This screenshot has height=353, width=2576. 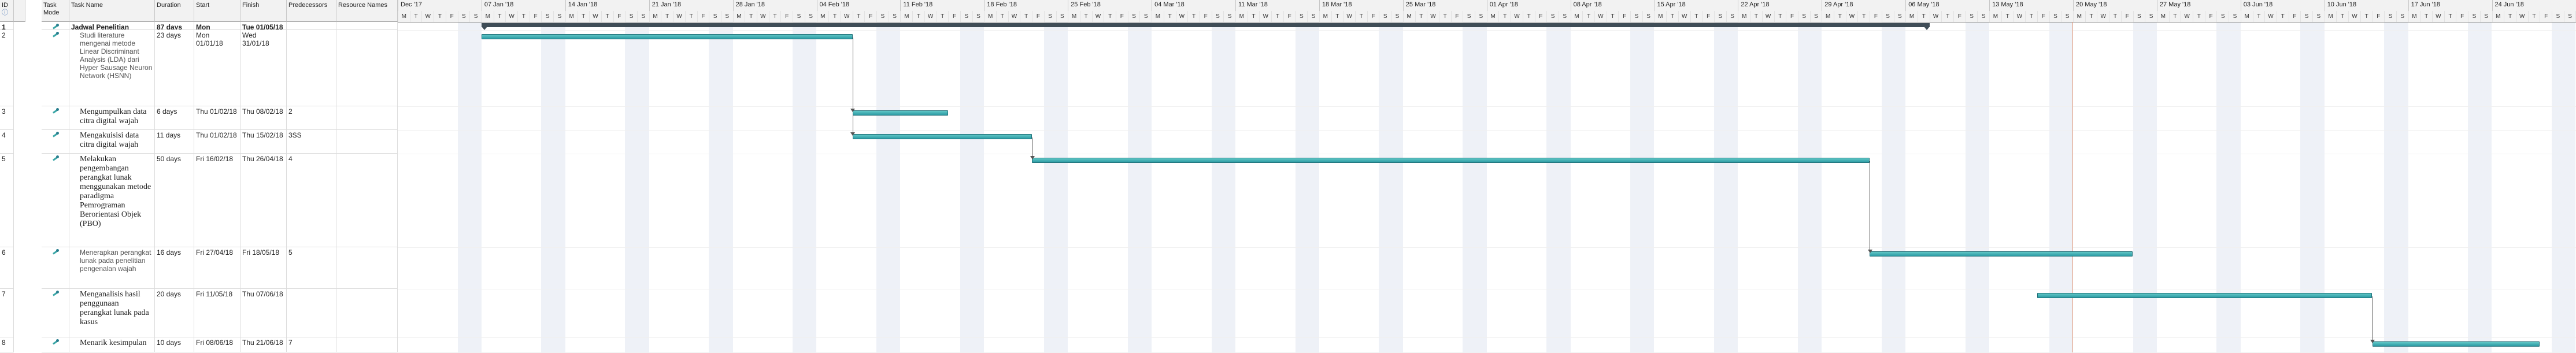 What do you see at coordinates (263, 118) in the screenshot?
I see `task-finish-cell: Thu 08/02/18` at bounding box center [263, 118].